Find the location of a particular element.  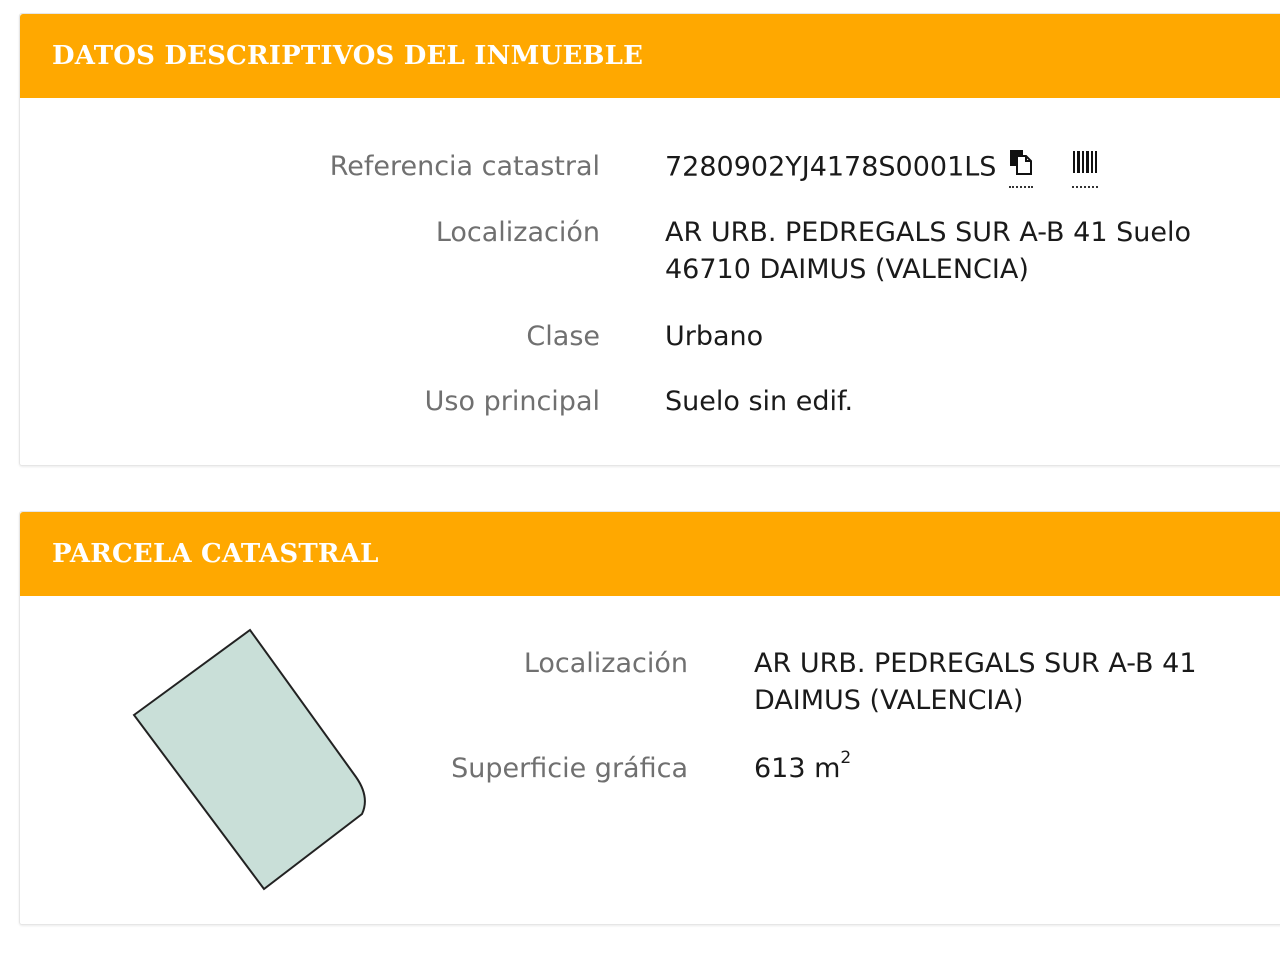

class-row: Clase Urbano is located at coordinates (650, 338).